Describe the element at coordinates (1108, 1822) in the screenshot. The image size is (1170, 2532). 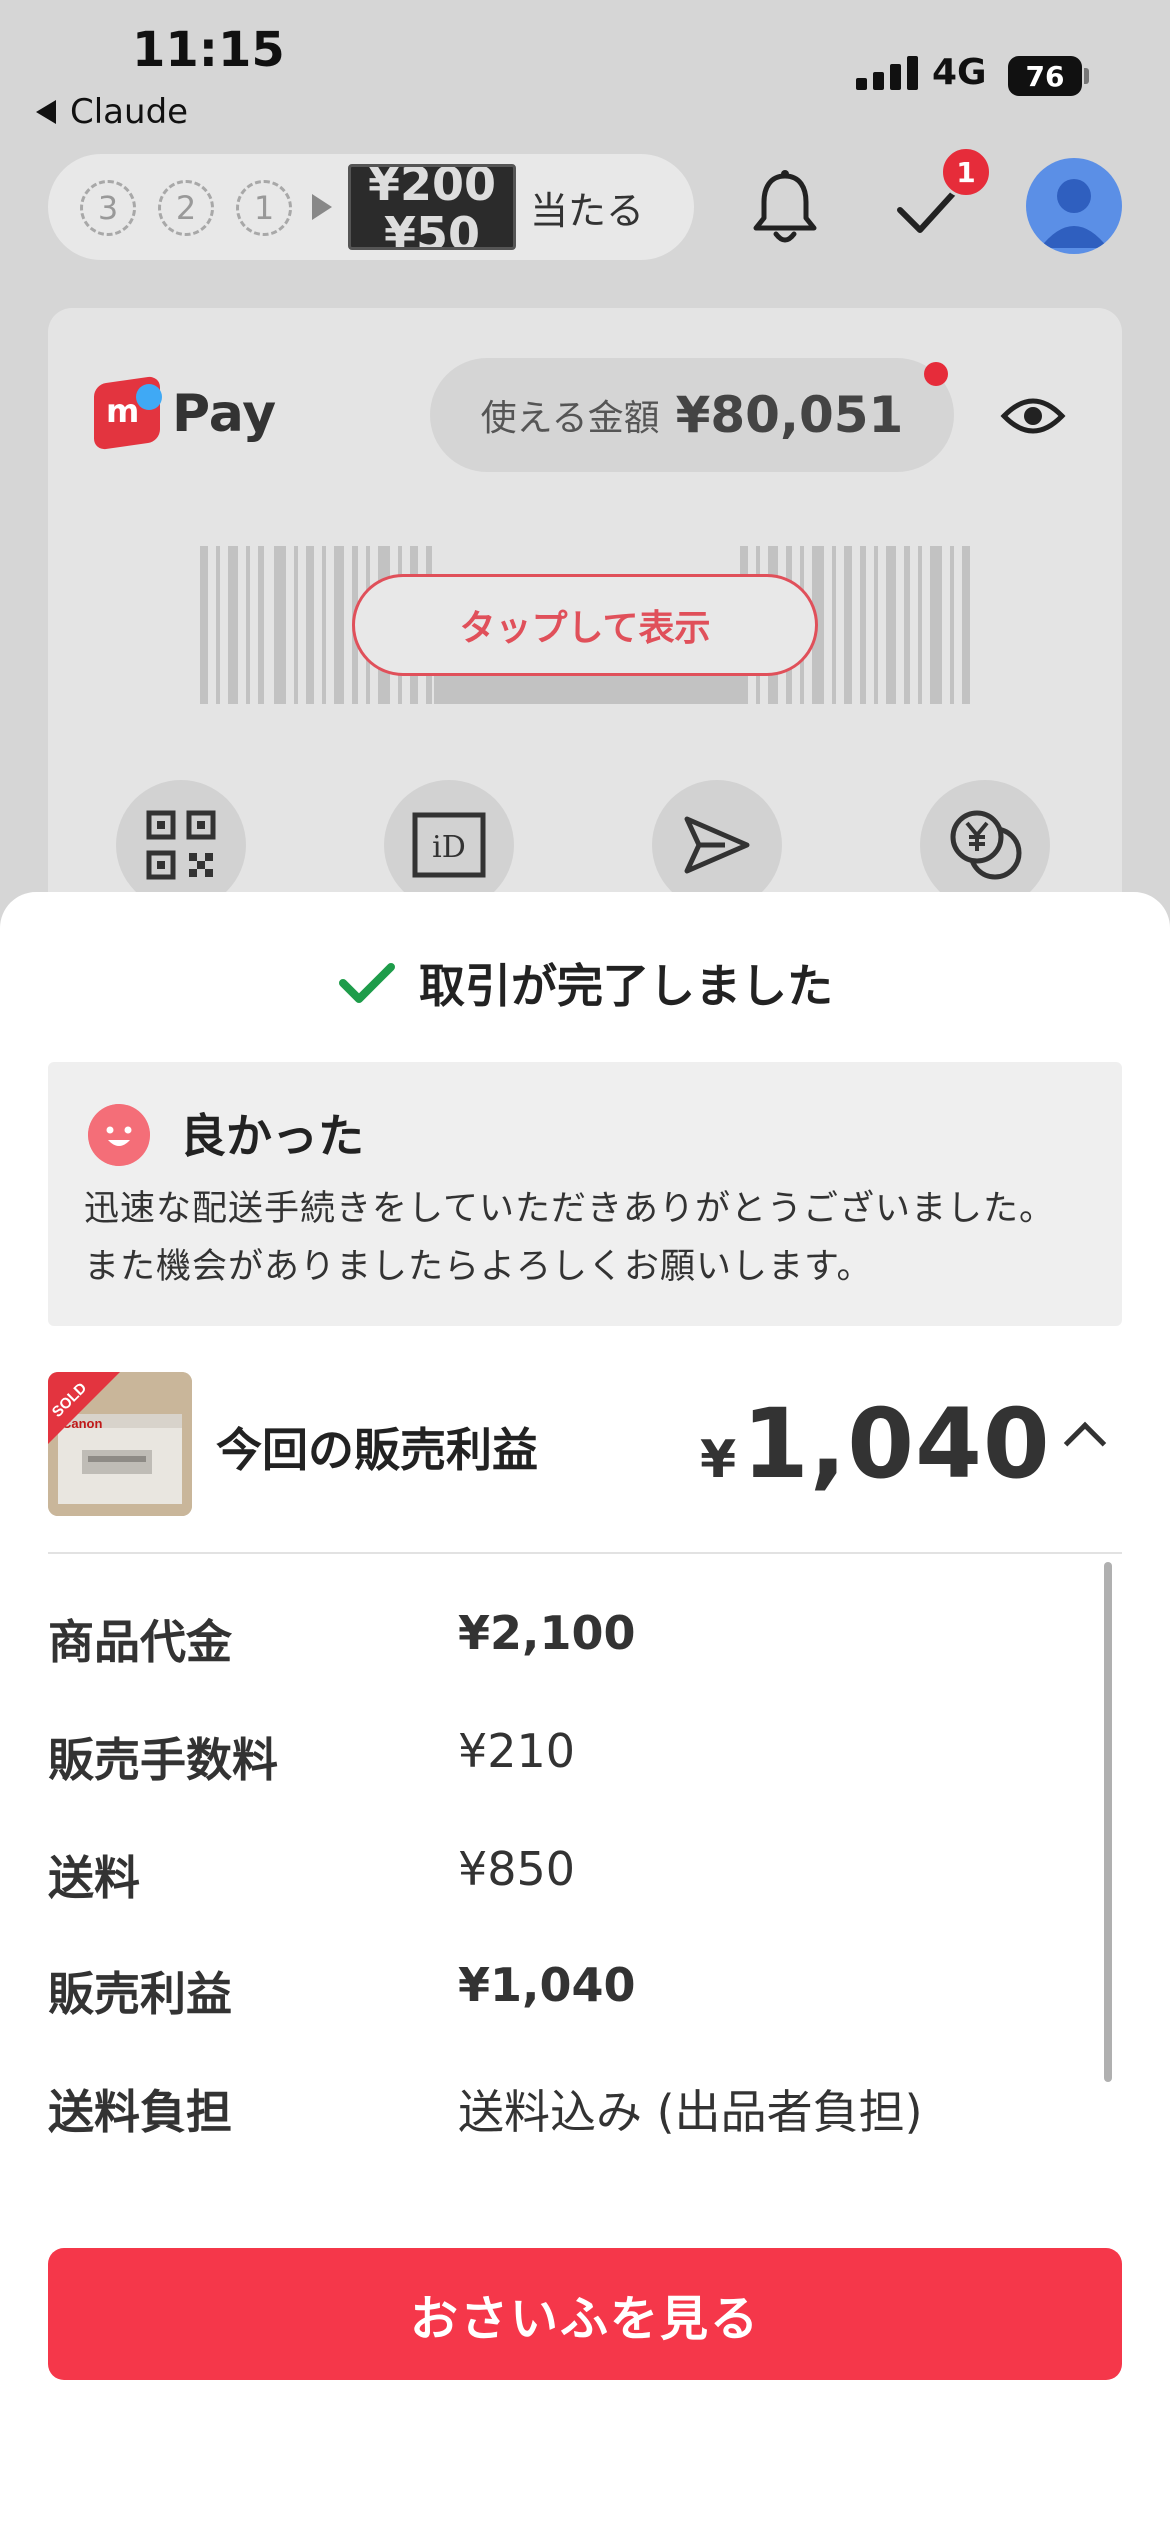
I see `scrollbar` at that location.